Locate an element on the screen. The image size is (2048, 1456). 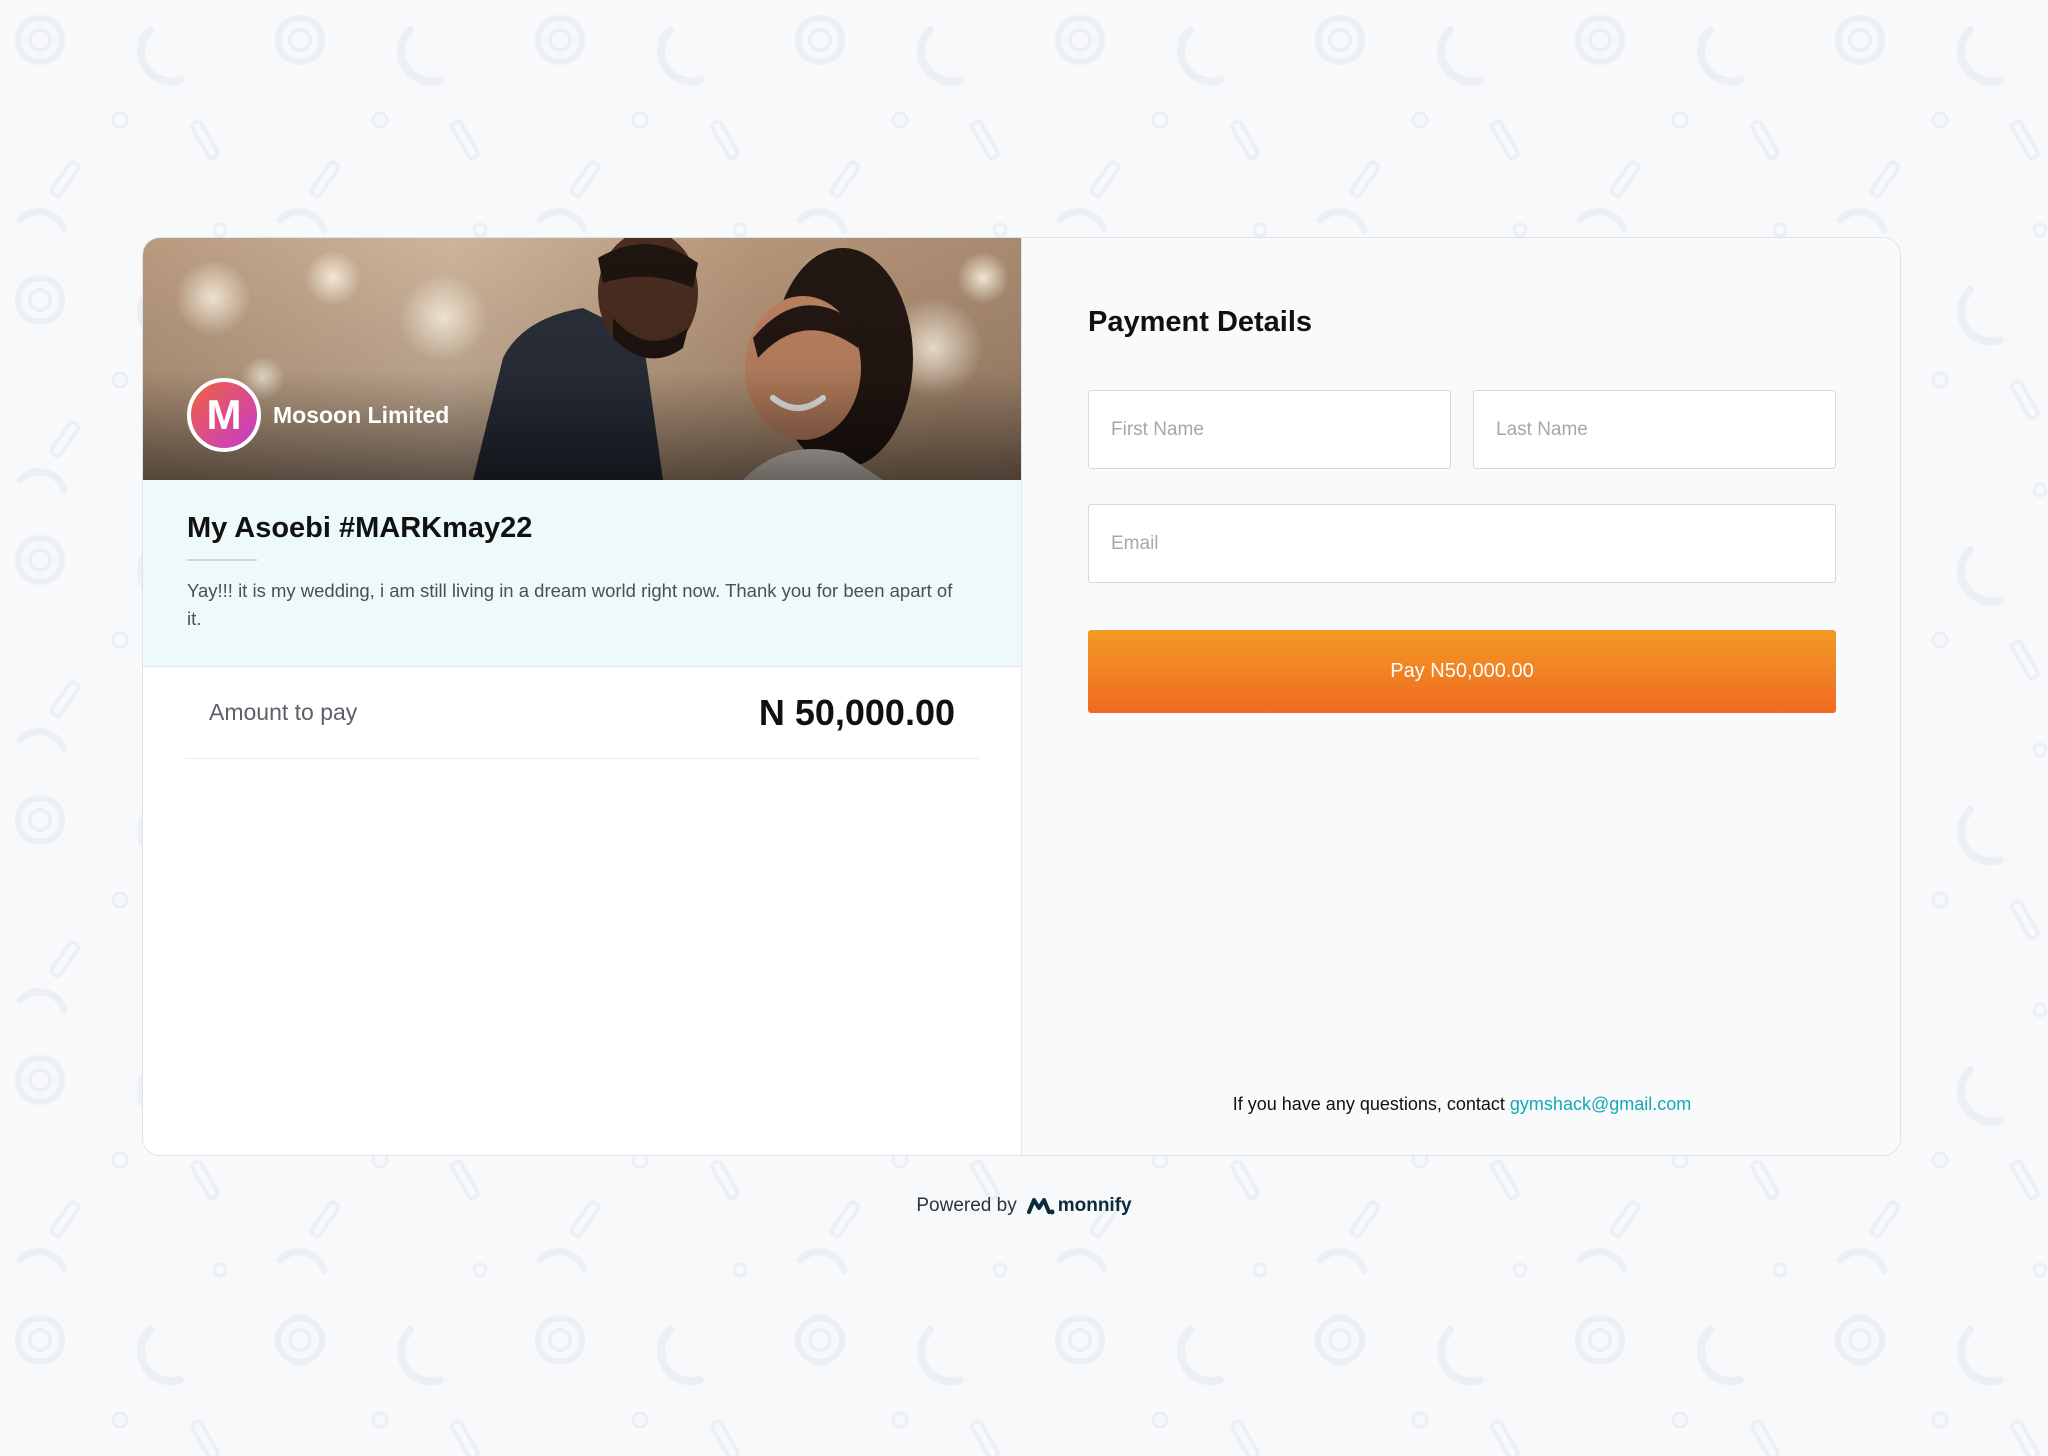
merchant-name: Mosoon Limited is located at coordinates (361, 414).